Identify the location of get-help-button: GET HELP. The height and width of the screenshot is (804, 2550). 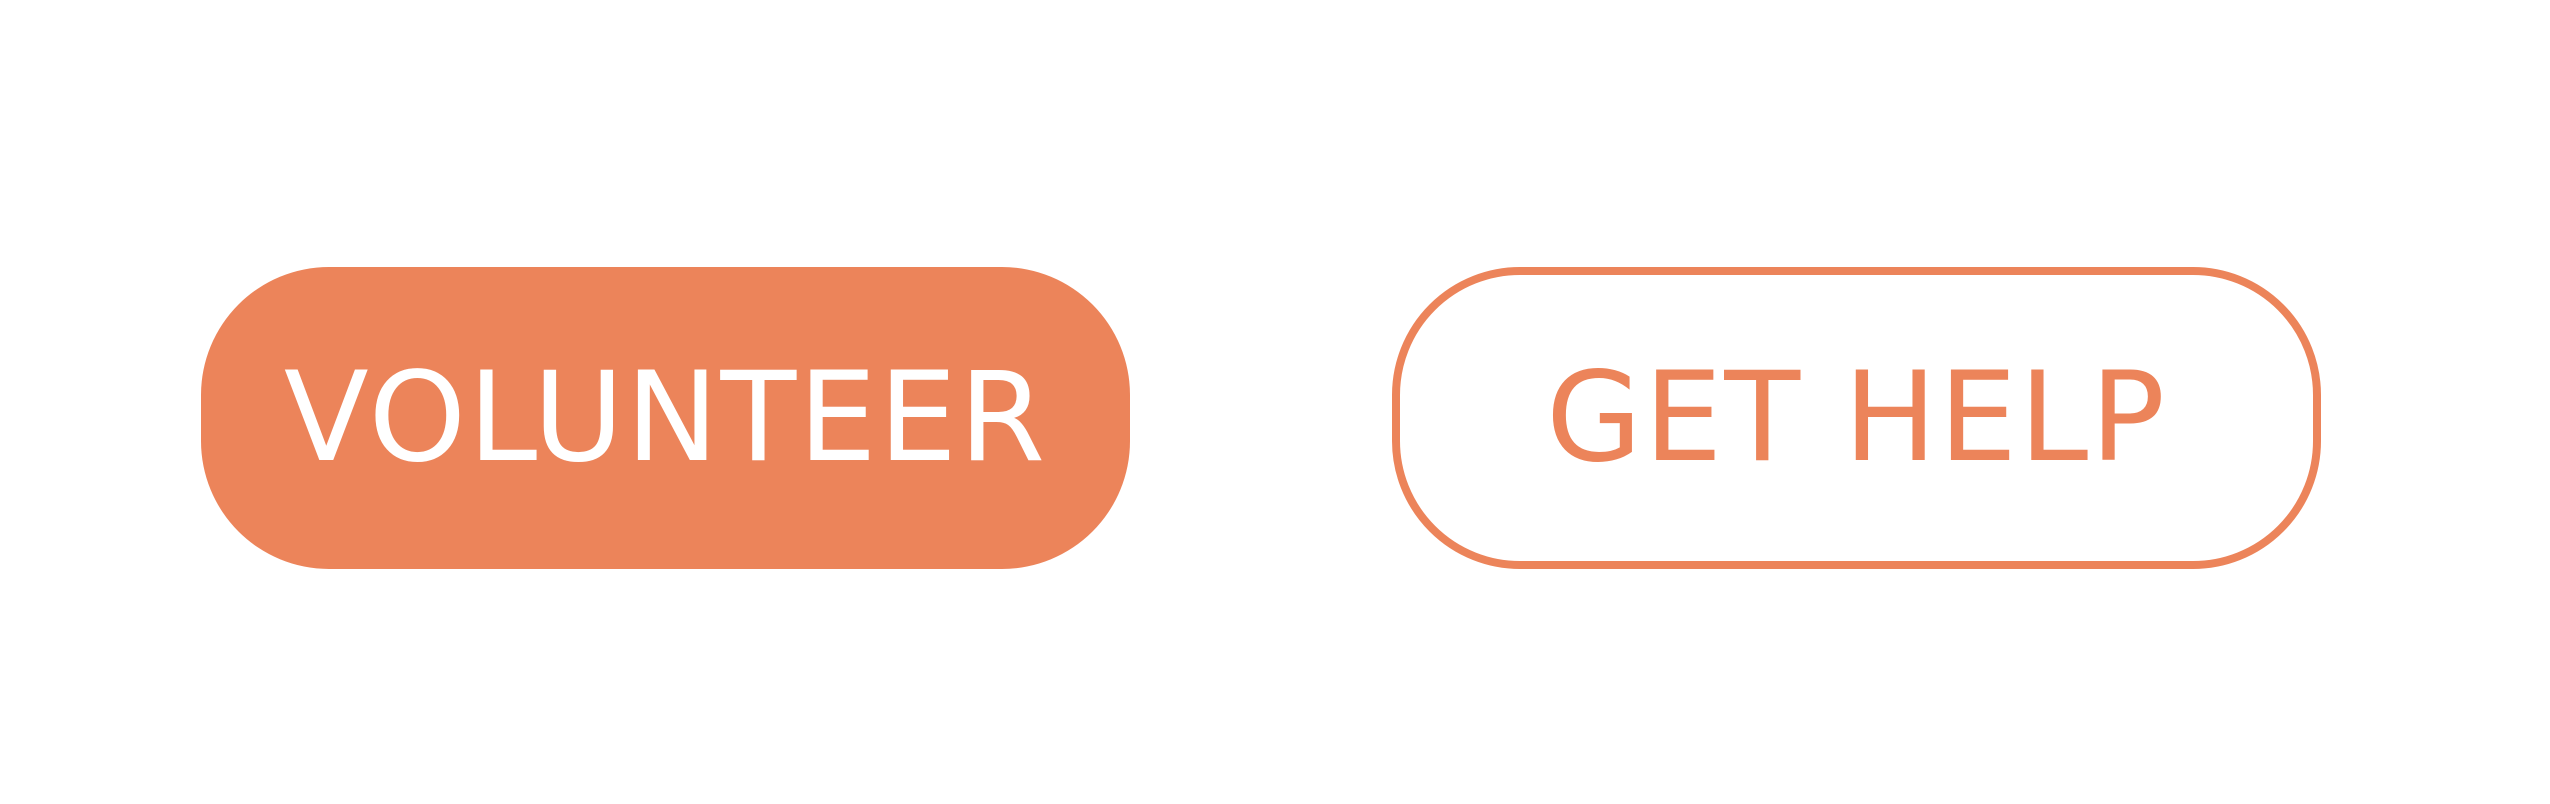
(1856, 418).